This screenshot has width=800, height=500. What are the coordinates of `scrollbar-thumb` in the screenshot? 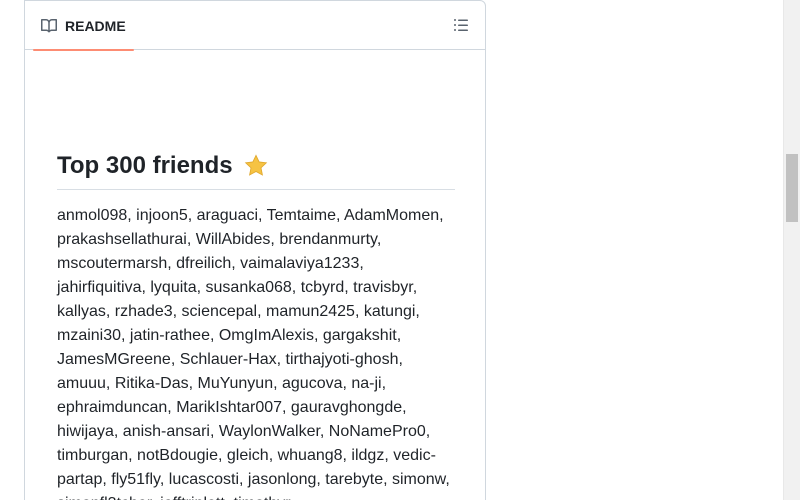 It's located at (792, 188).